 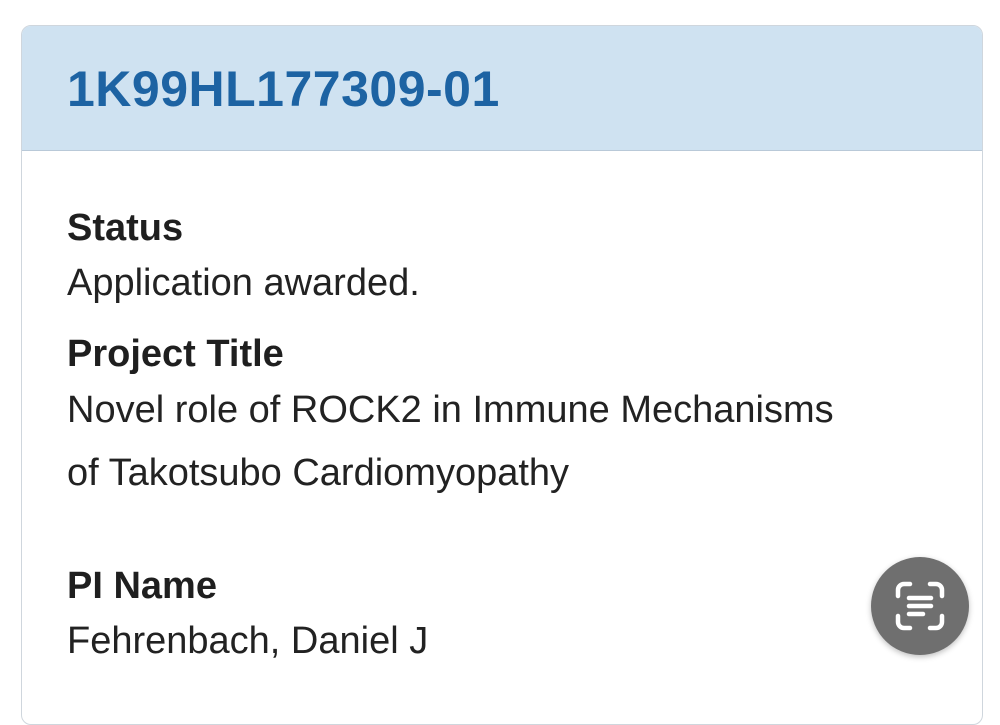 What do you see at coordinates (175, 354) in the screenshot?
I see `project-title-label: Project Title` at bounding box center [175, 354].